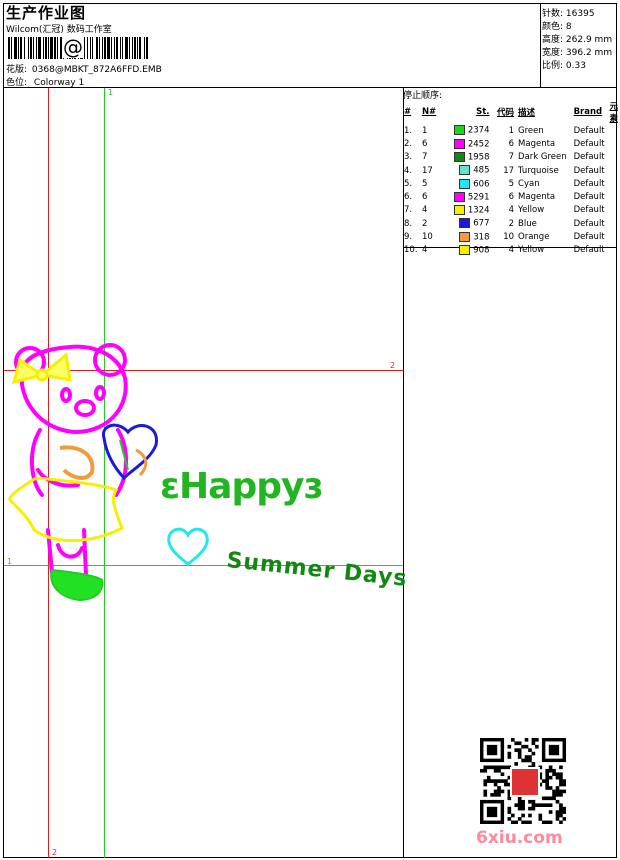 The height and width of the screenshot is (860, 620). Describe the element at coordinates (527, 113) in the screenshot. I see `col-description: 描述` at that location.